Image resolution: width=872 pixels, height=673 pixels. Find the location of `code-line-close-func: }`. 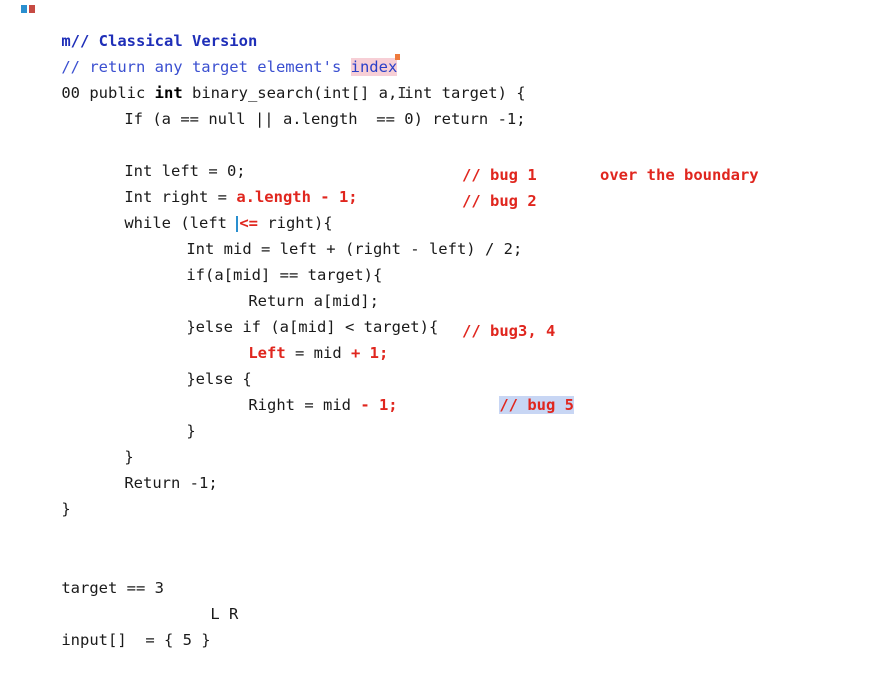

code-line-close-func: } is located at coordinates (47, 497).